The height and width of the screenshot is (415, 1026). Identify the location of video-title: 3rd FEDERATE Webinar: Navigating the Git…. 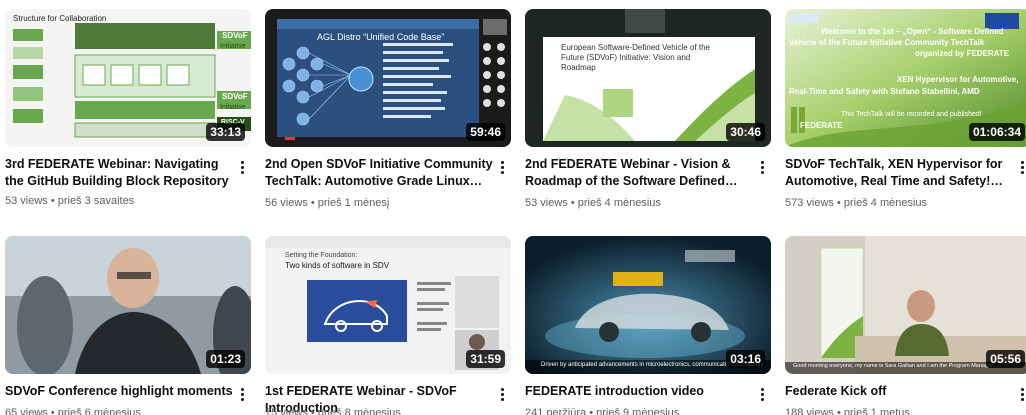
(119, 173).